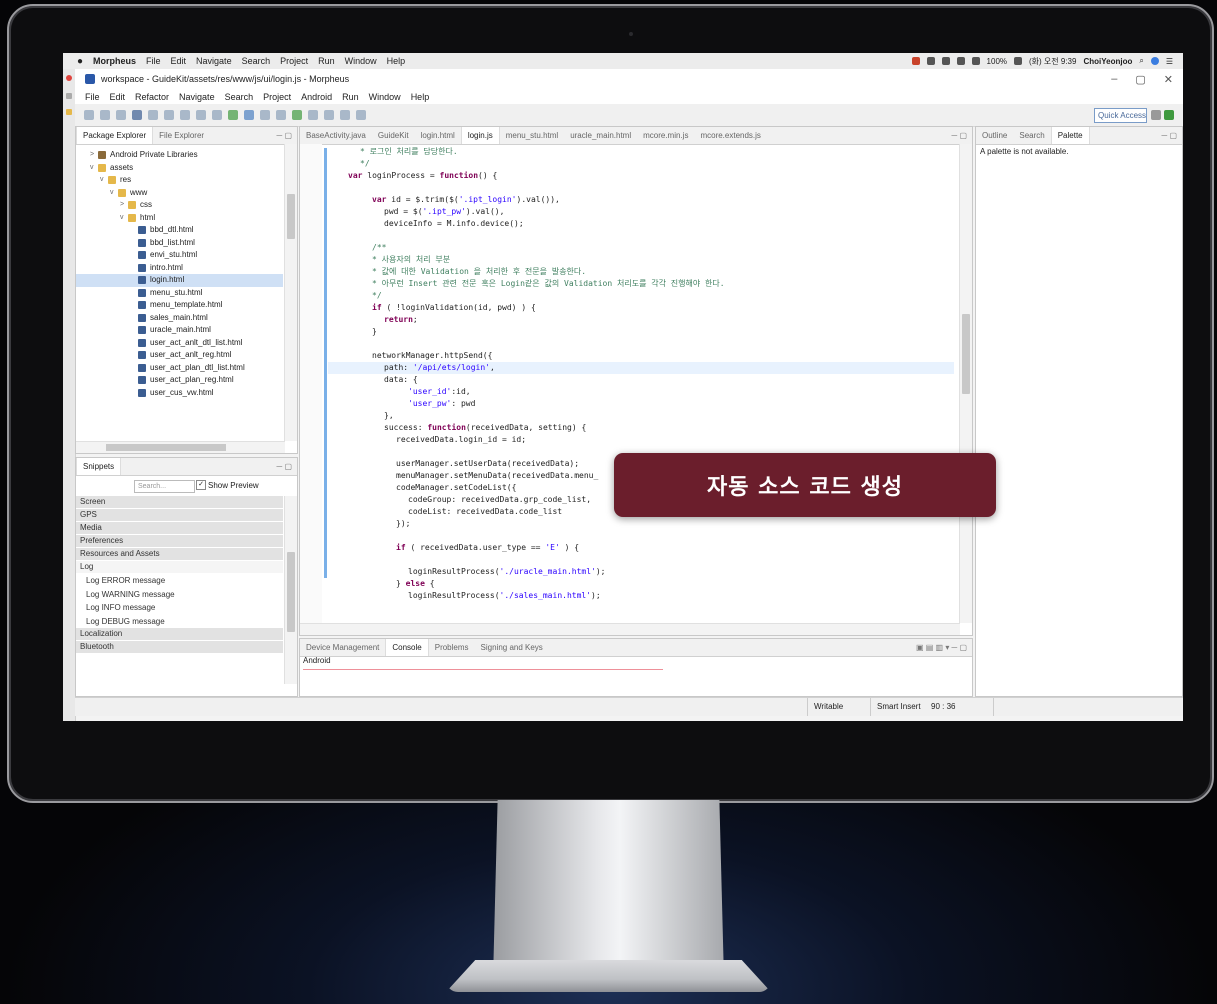 The height and width of the screenshot is (1004, 1217). Describe the element at coordinates (114, 61) in the screenshot. I see `mac-app-name: Morpheus` at that location.